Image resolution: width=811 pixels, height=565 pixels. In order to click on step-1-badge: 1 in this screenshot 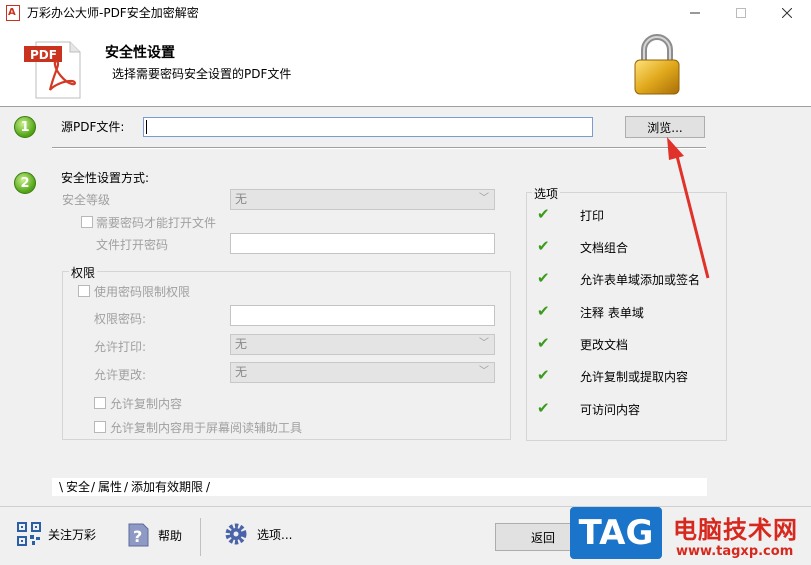, I will do `click(25, 127)`.